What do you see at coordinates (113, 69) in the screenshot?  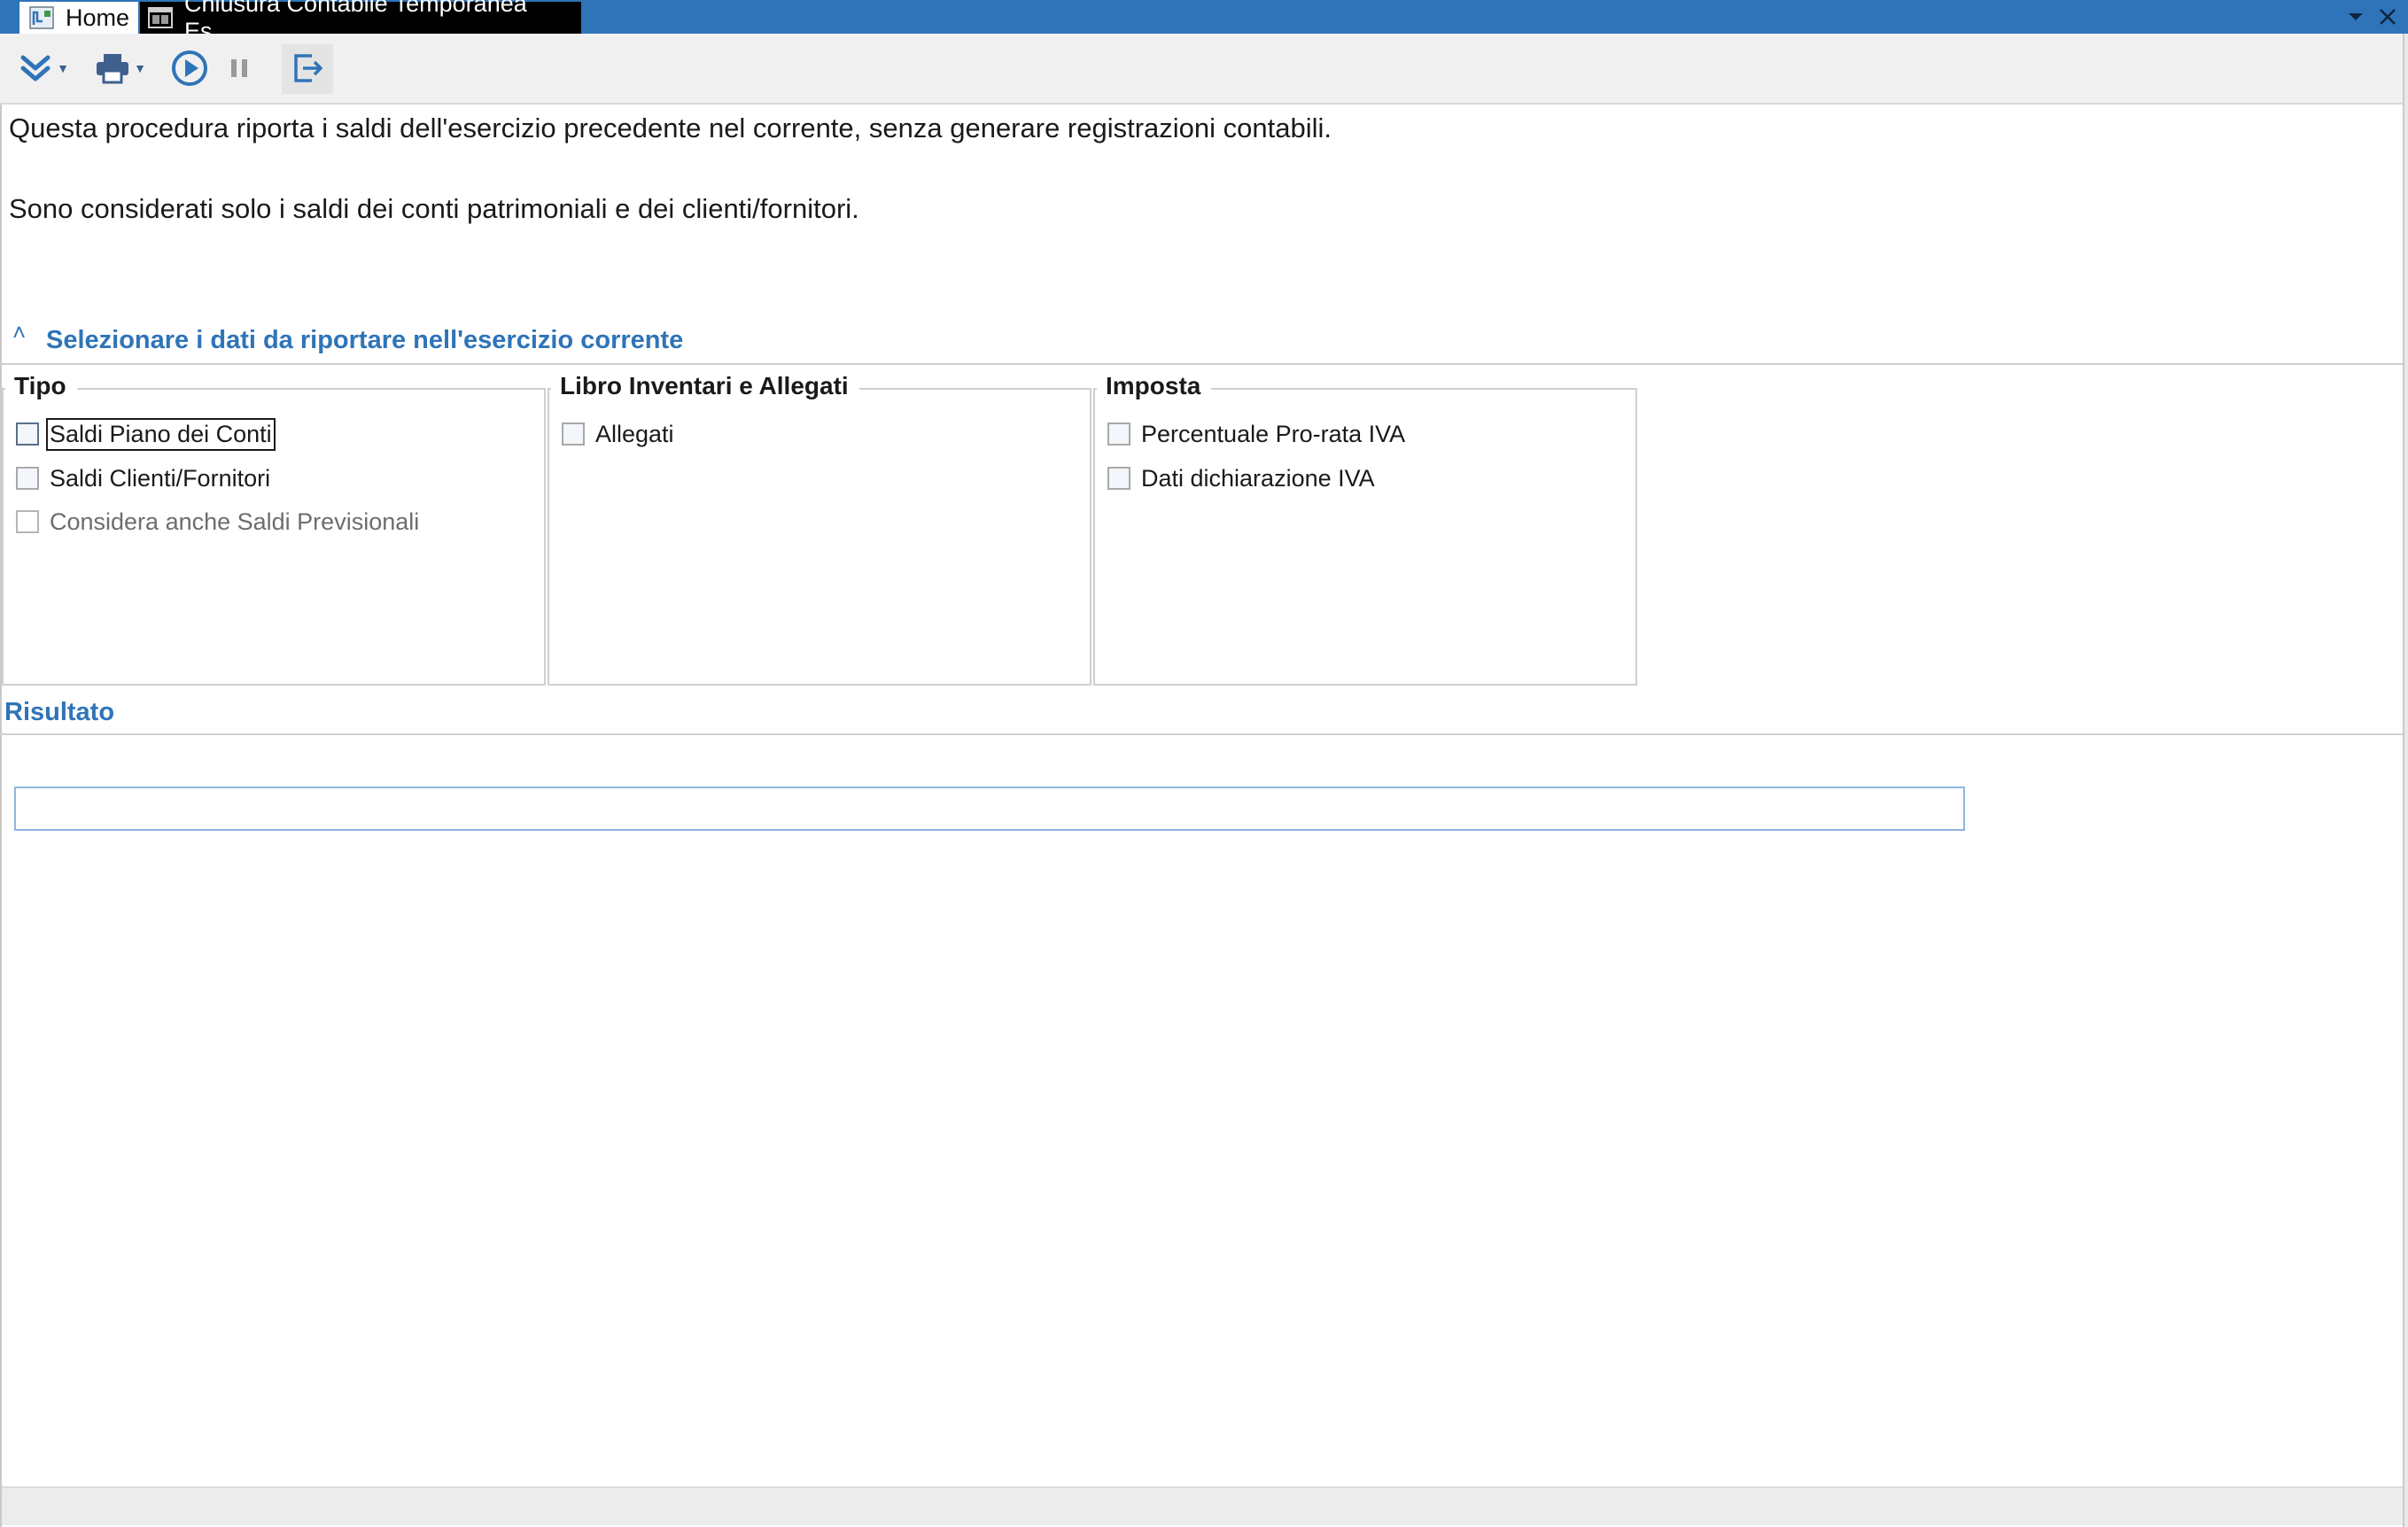 I see `printer-icon` at bounding box center [113, 69].